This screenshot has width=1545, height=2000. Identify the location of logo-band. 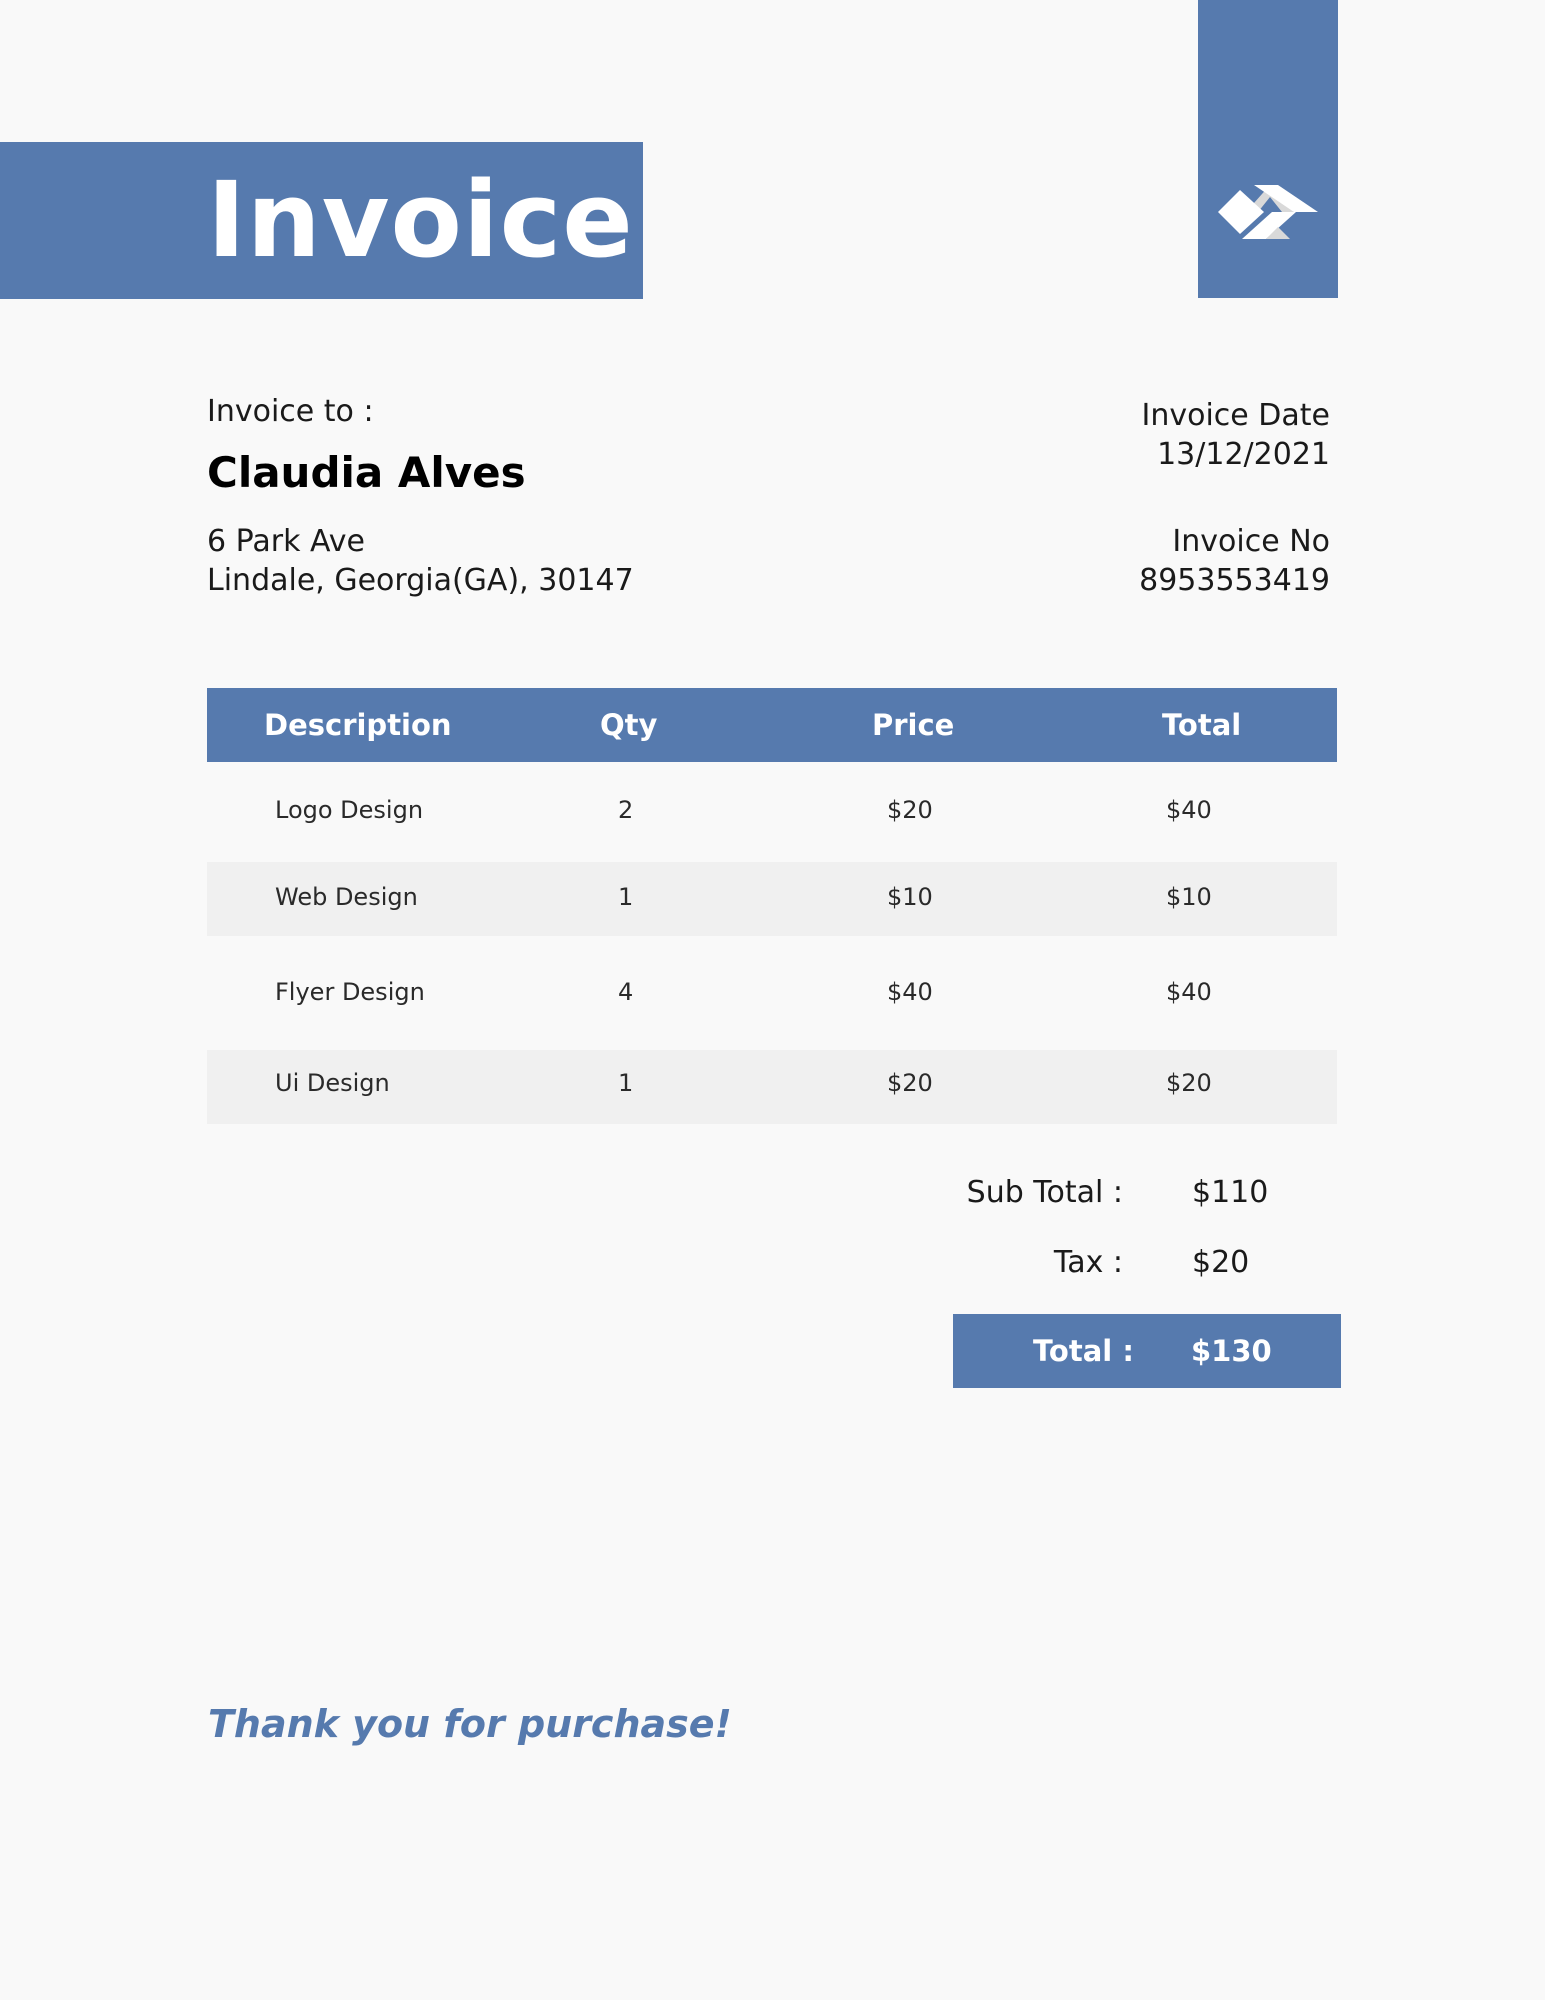
(1268, 149).